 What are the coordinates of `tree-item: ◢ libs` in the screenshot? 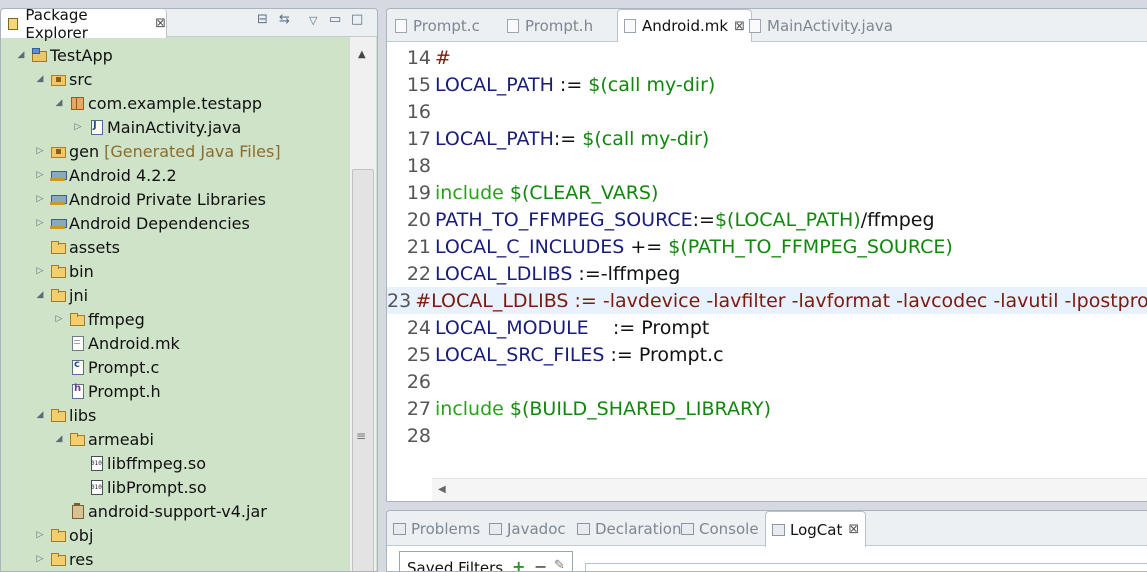 It's located at (65, 415).